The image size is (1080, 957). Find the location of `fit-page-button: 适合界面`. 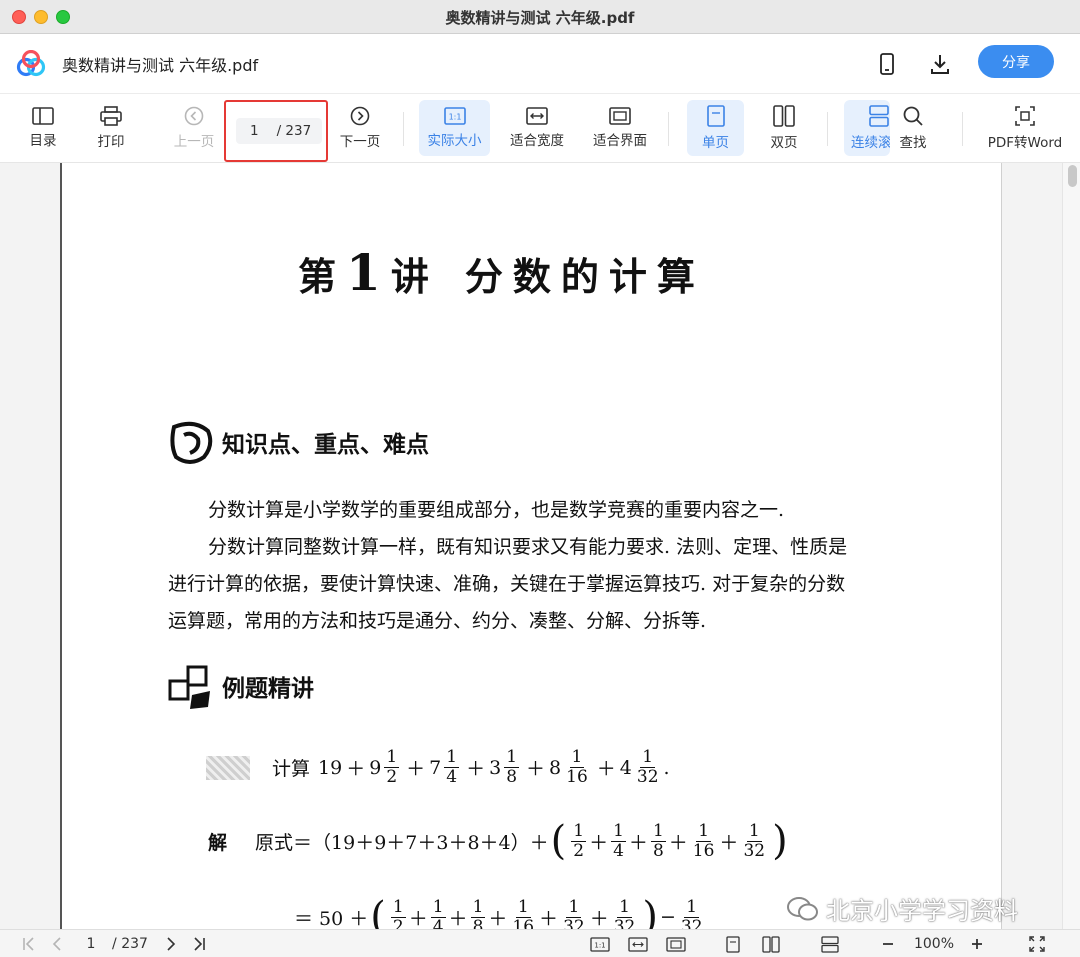

fit-page-button: 适合界面 is located at coordinates (620, 128).